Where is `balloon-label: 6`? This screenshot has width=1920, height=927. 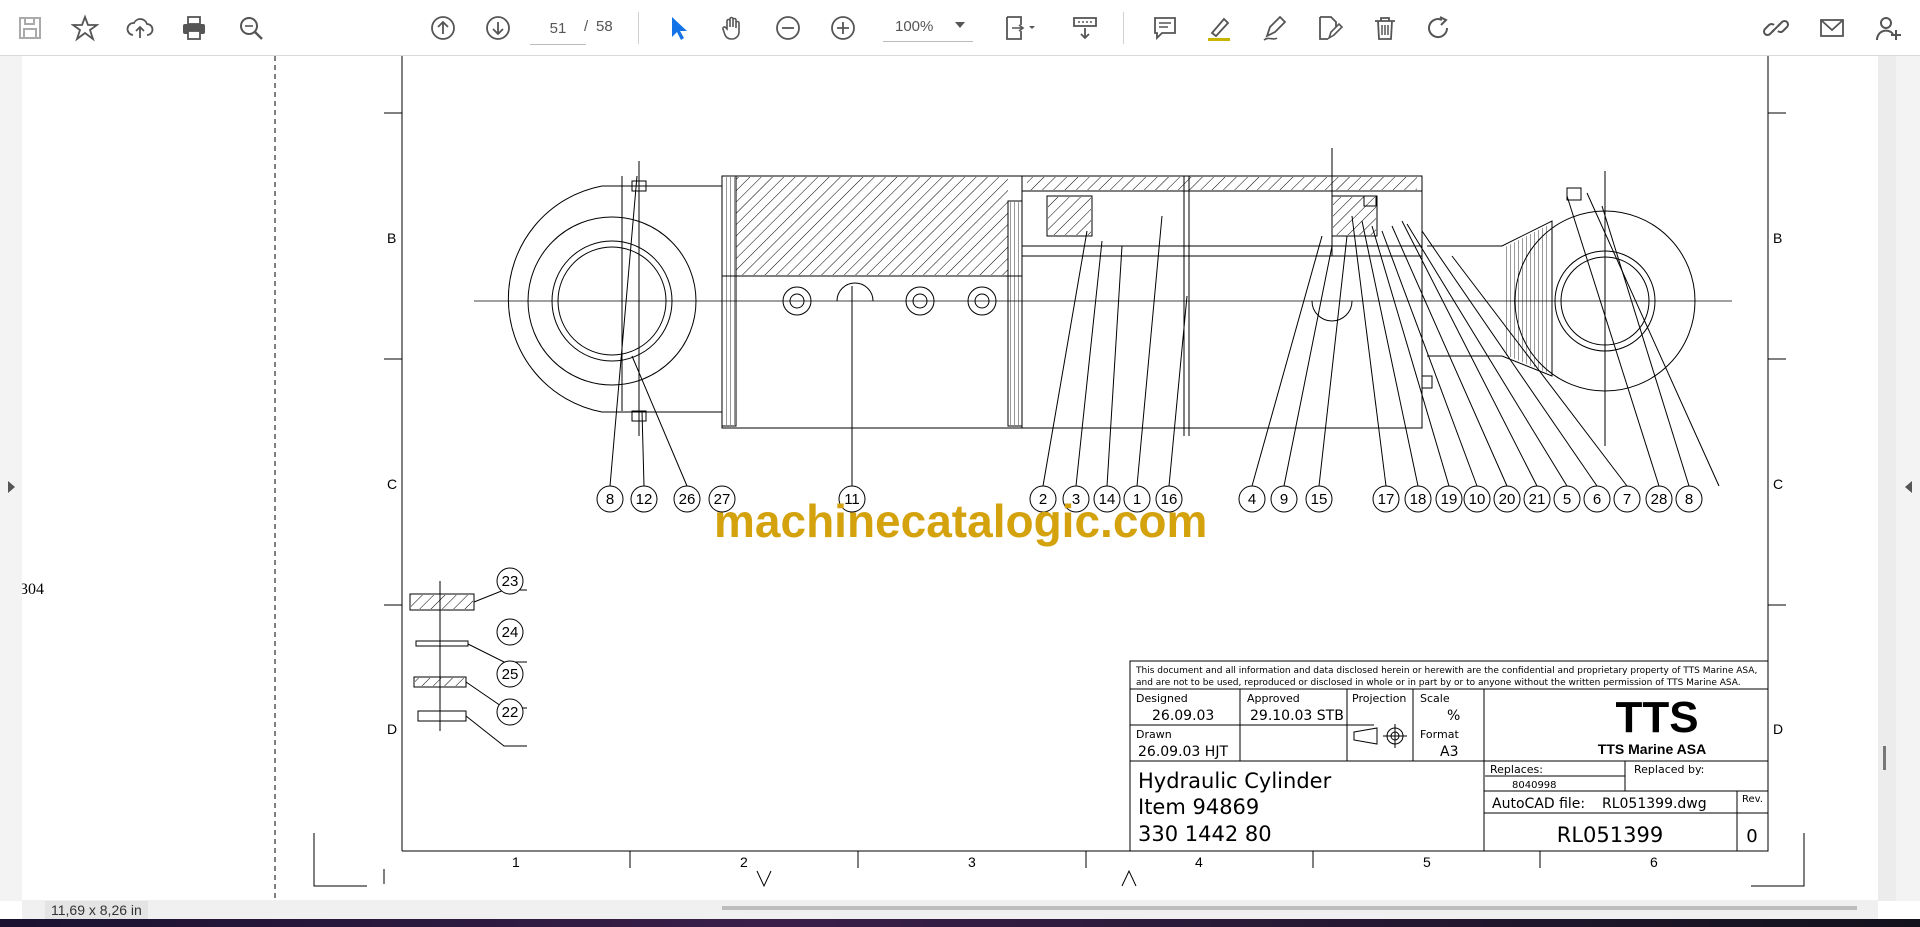 balloon-label: 6 is located at coordinates (1597, 499).